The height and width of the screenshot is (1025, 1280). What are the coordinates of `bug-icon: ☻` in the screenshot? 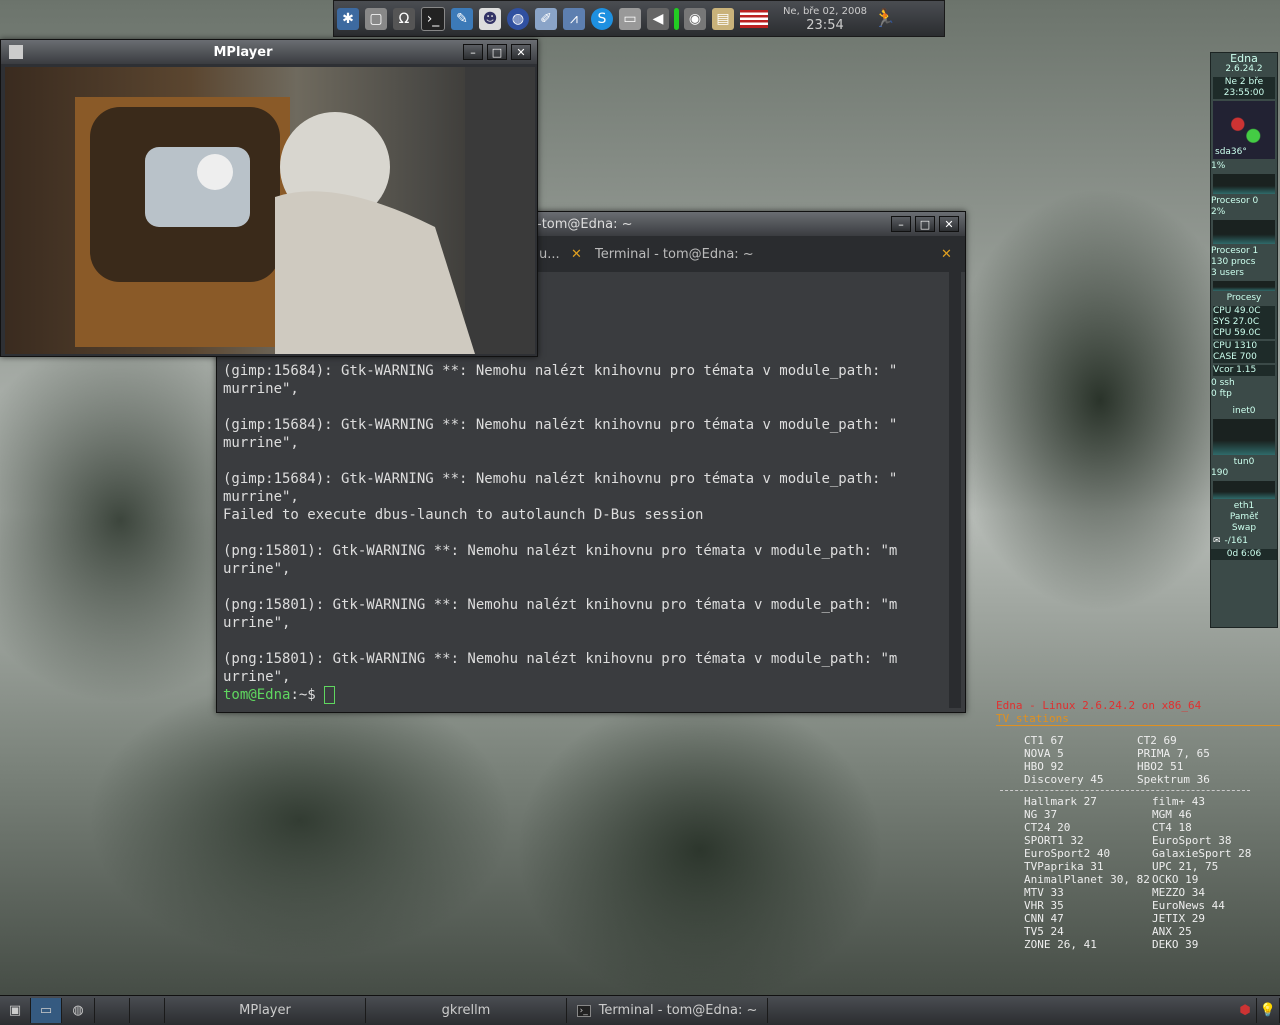 It's located at (490, 18).